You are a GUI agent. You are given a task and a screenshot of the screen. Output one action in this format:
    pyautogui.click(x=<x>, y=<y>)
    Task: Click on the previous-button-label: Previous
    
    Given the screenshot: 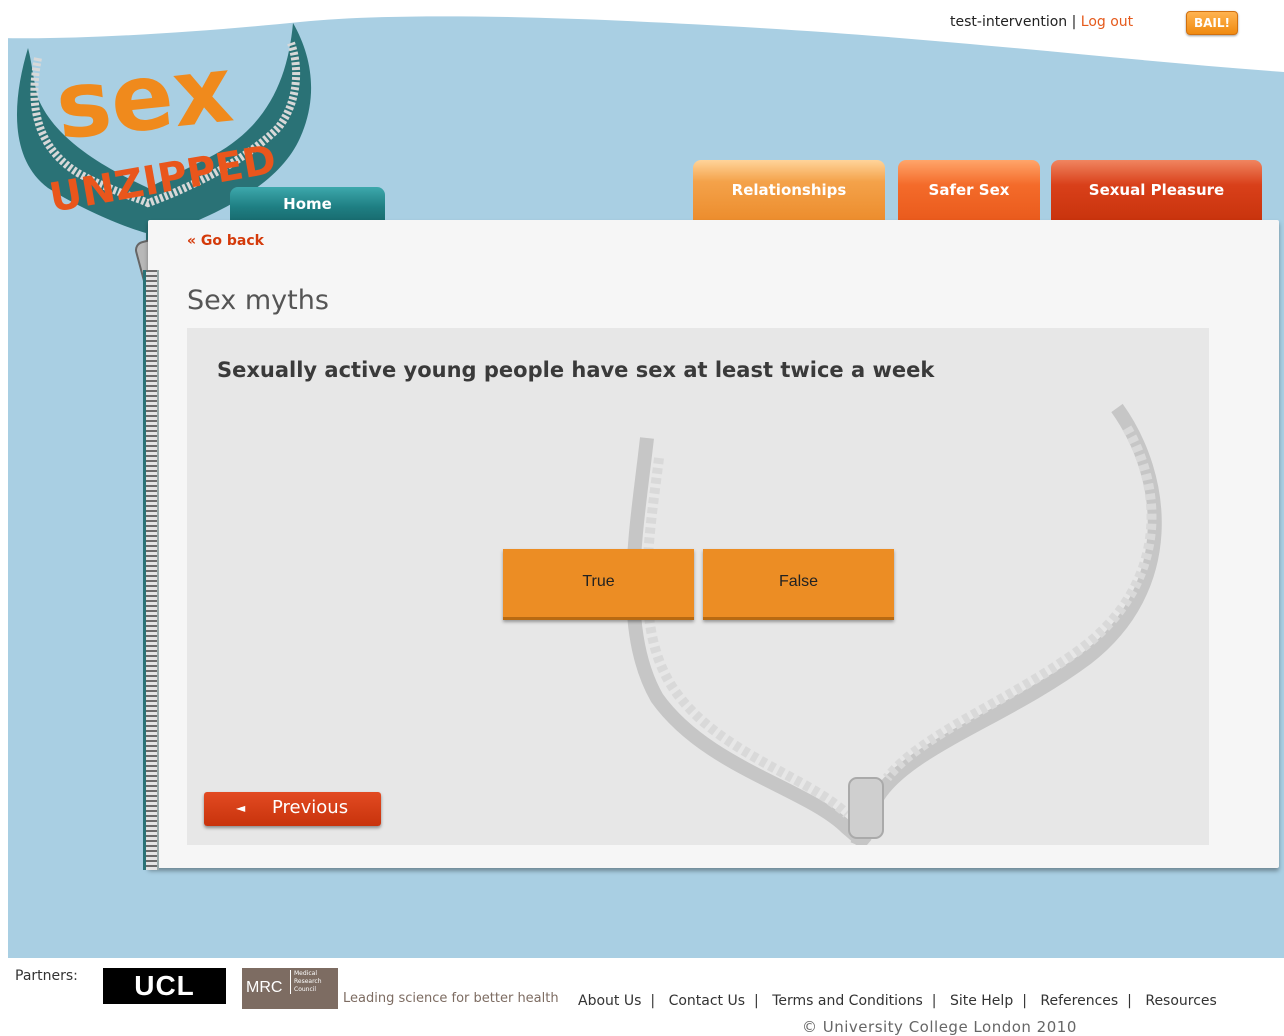 What is the action you would take?
    pyautogui.click(x=310, y=807)
    